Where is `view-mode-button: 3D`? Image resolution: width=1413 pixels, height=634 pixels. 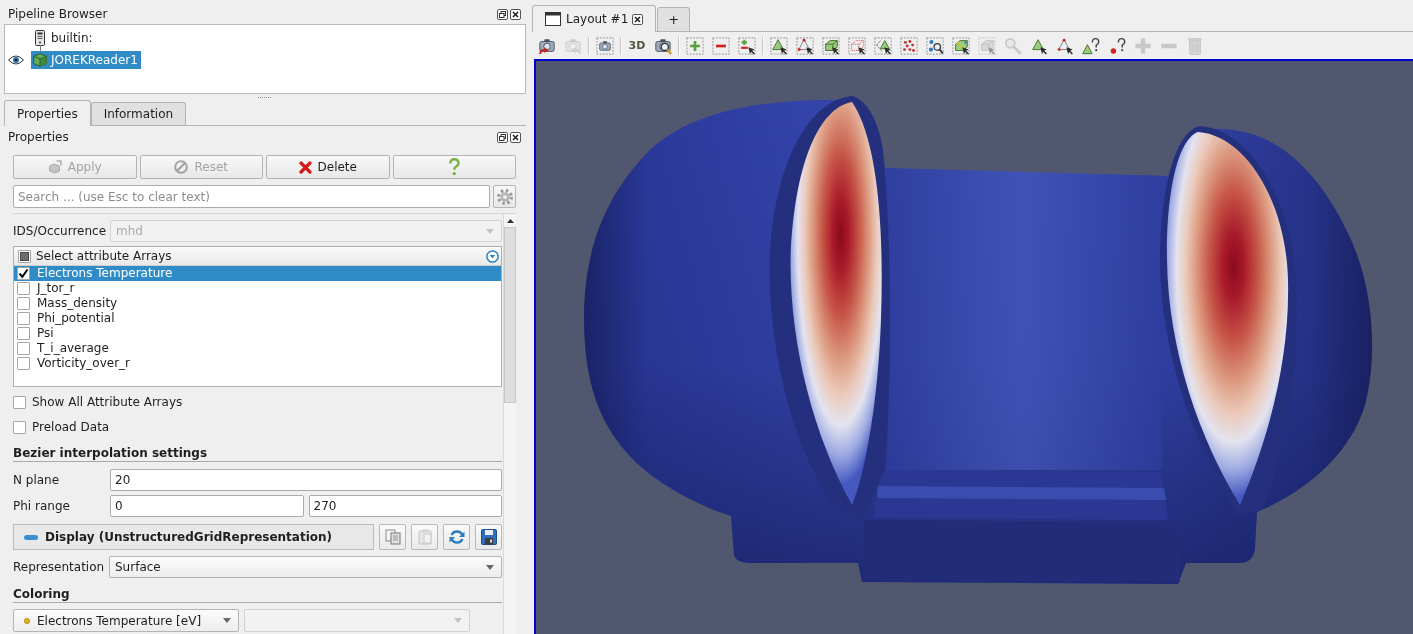 view-mode-button: 3D is located at coordinates (637, 45).